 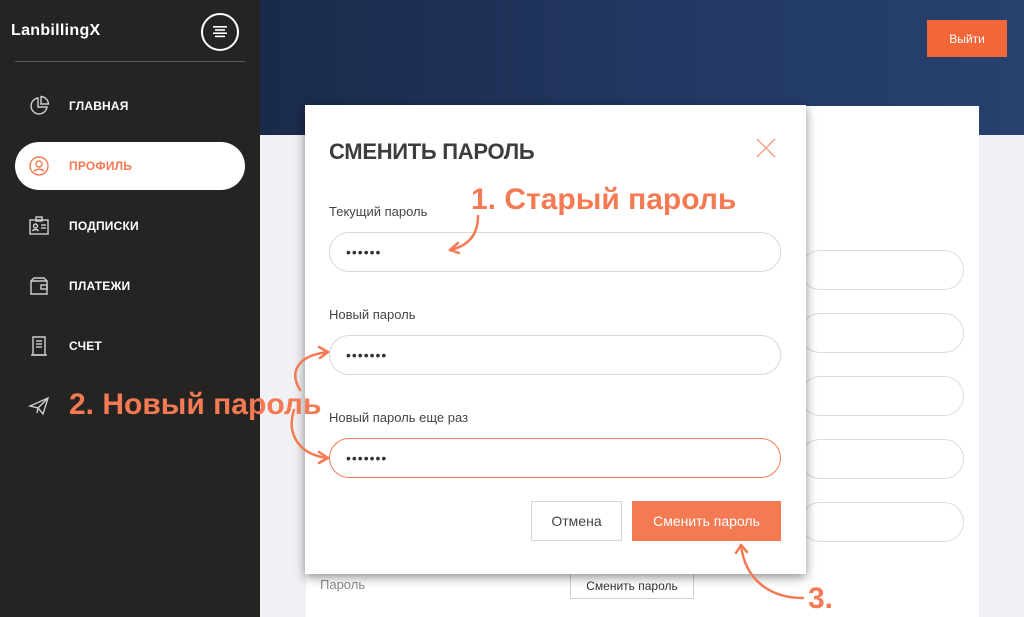 I want to click on wallet-icon, so click(x=39, y=286).